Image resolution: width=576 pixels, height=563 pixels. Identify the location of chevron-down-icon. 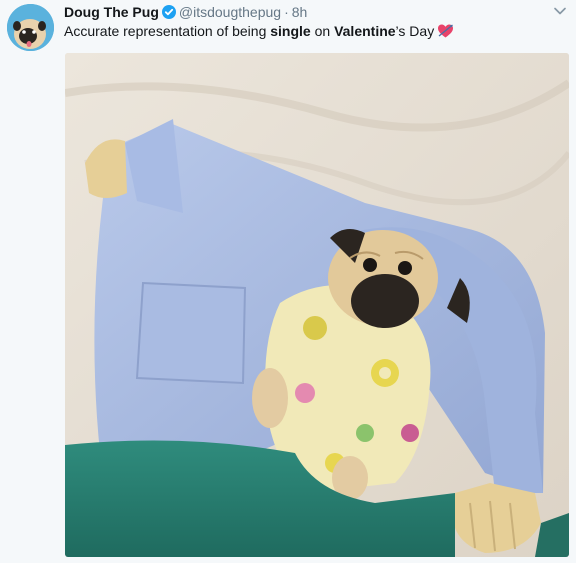
(560, 11).